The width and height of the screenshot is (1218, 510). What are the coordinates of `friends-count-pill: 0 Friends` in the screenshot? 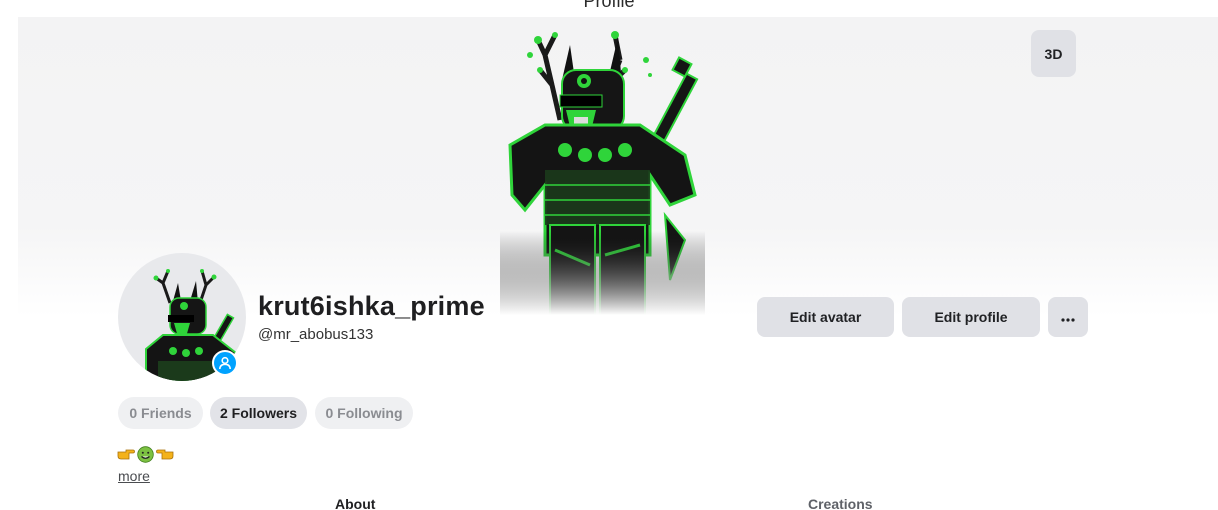 It's located at (160, 413).